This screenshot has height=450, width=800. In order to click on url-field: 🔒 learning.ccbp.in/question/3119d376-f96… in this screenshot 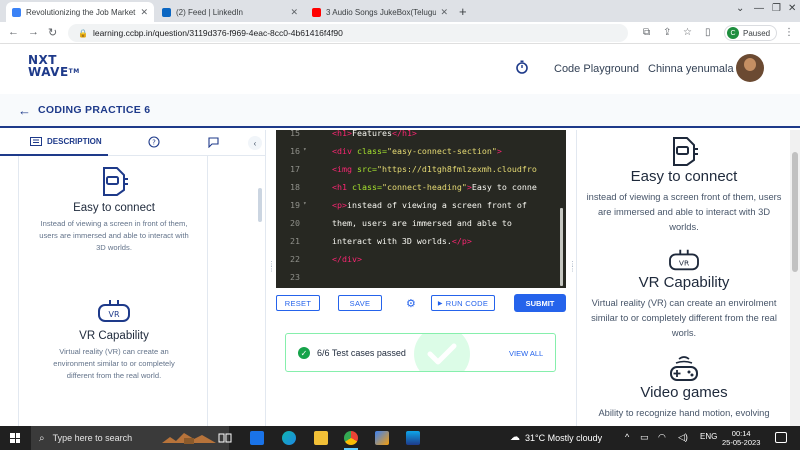, I will do `click(348, 33)`.